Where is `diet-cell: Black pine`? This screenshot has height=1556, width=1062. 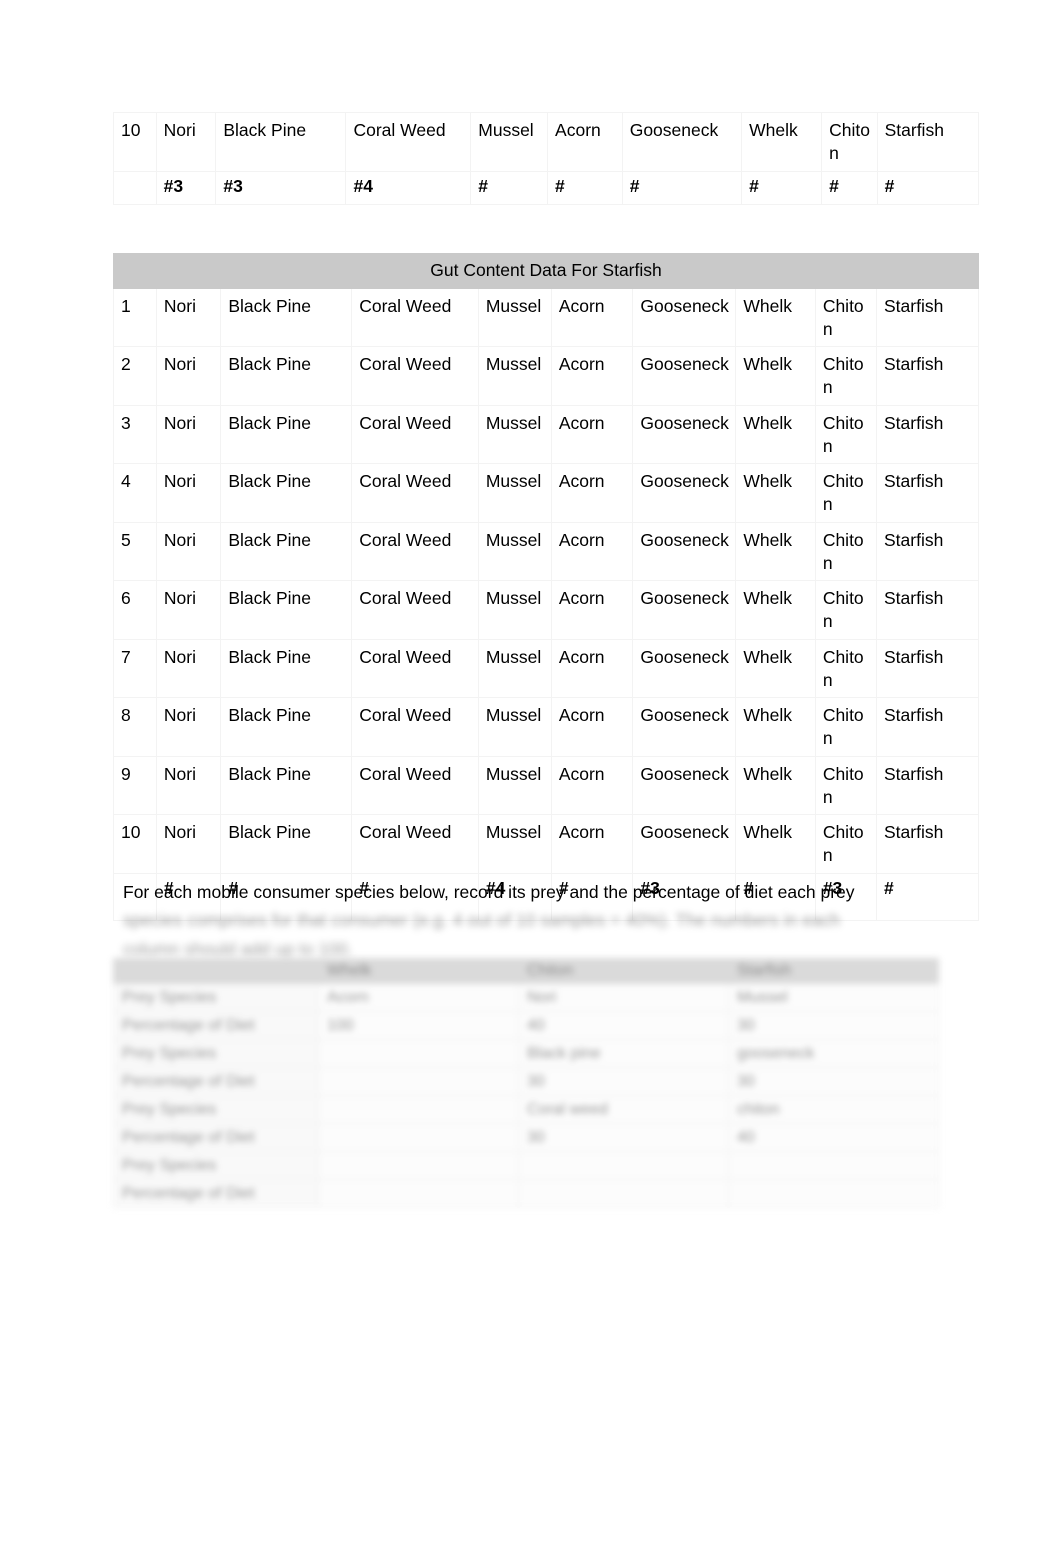 diet-cell: Black pine is located at coordinates (623, 1053).